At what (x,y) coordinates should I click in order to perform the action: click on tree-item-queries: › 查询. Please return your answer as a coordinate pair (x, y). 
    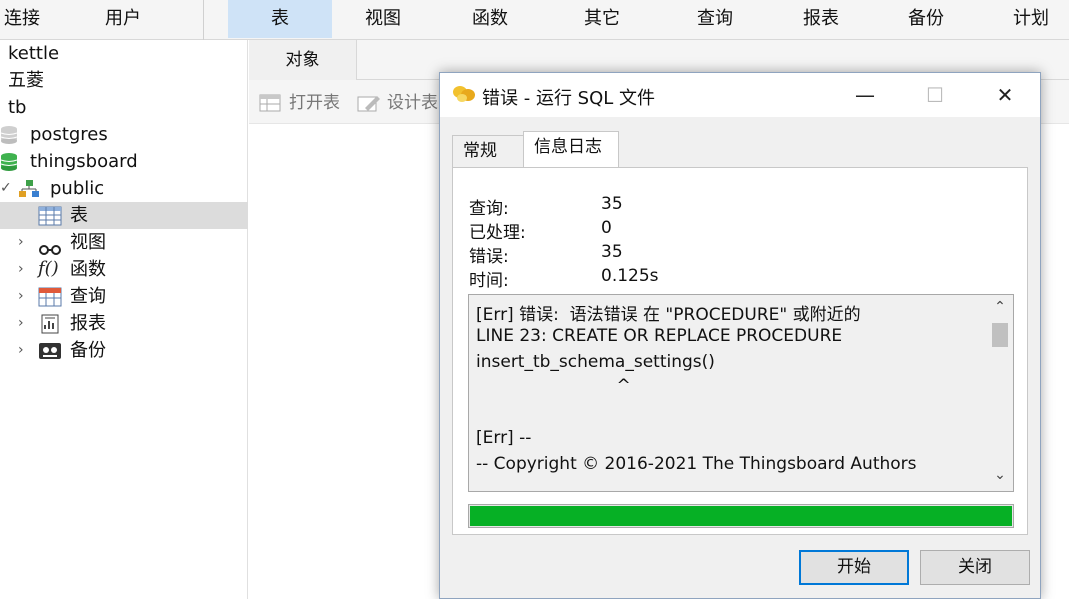
    Looking at the image, I should click on (124, 296).